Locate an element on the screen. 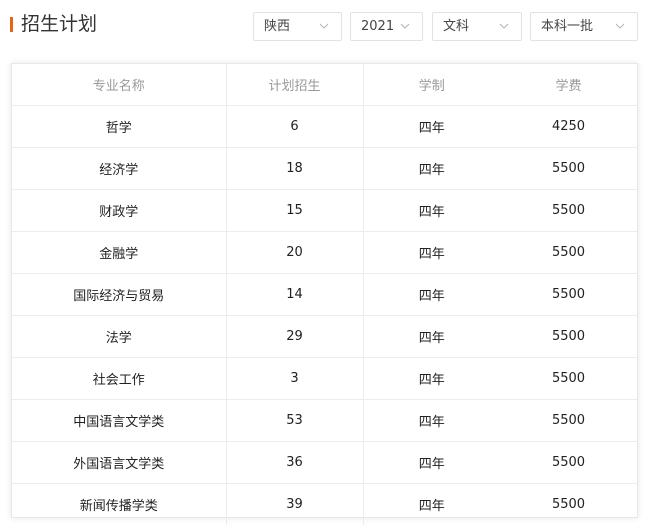 This screenshot has height=527, width=650. subject-select: 文科 is located at coordinates (477, 26).